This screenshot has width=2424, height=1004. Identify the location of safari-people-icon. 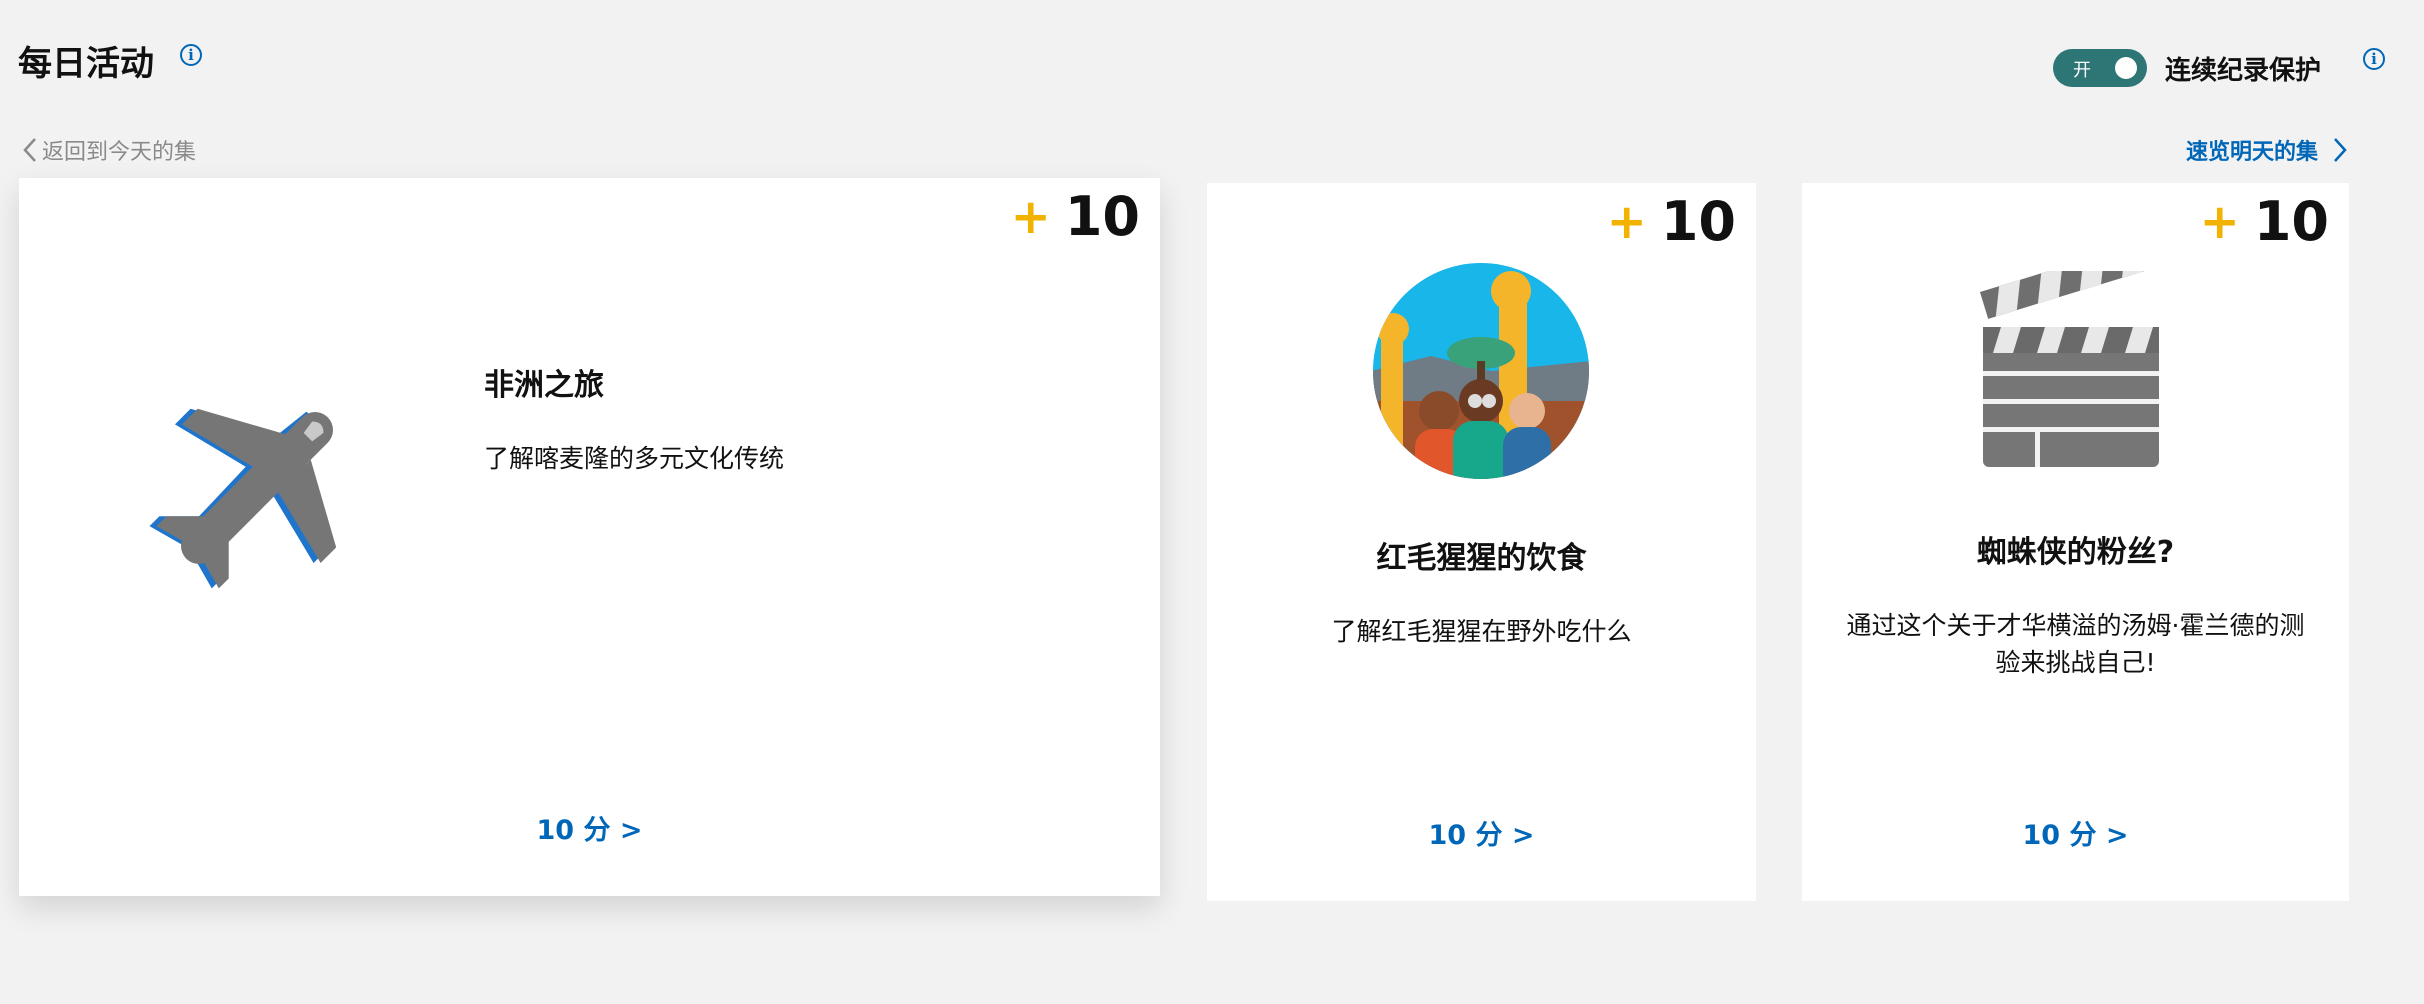
(1481, 371).